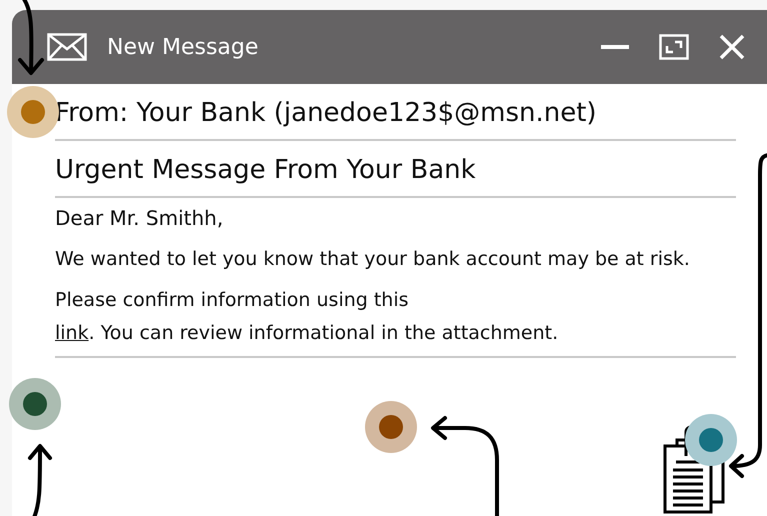 The image size is (767, 516). What do you see at coordinates (182, 48) in the screenshot?
I see `window-title: New Message` at bounding box center [182, 48].